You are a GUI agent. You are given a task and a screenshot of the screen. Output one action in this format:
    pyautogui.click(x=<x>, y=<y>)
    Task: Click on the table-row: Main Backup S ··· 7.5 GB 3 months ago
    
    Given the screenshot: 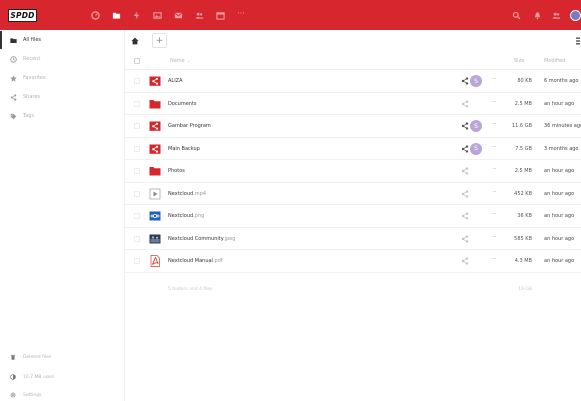 What is the action you would take?
    pyautogui.click(x=353, y=149)
    